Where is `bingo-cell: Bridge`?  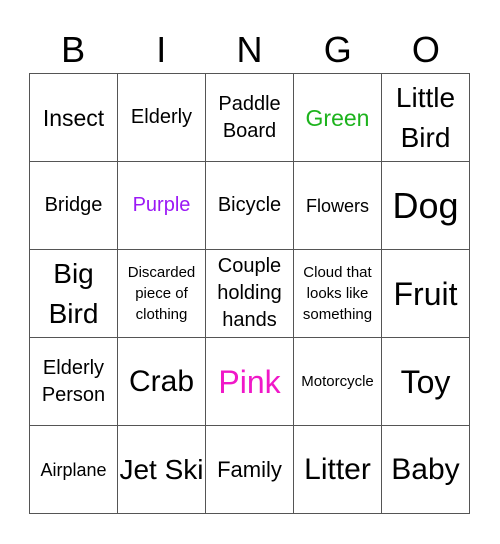 bingo-cell: Bridge is located at coordinates (74, 206).